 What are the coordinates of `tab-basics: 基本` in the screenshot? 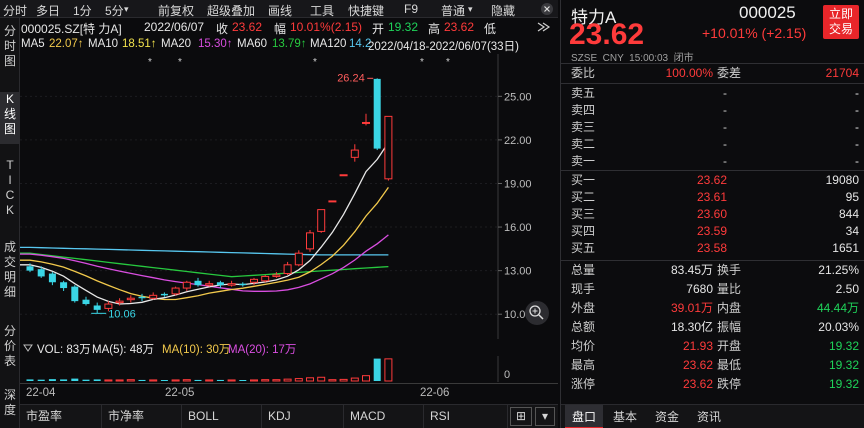 It's located at (625, 416).